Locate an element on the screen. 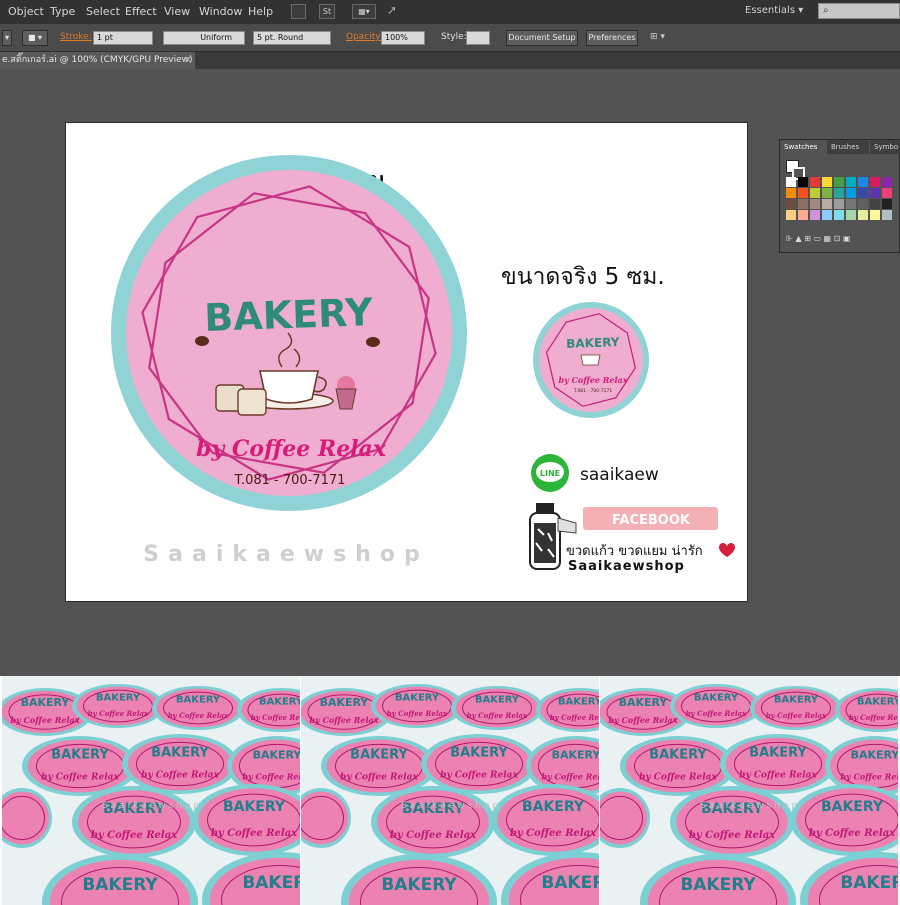  variable-width-profile: Uniform is located at coordinates (204, 38).